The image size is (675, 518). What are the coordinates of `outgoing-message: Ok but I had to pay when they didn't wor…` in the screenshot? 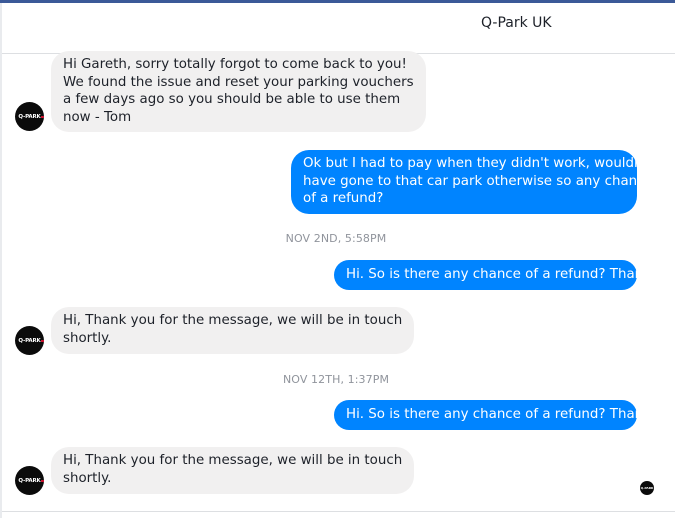 It's located at (472, 182).